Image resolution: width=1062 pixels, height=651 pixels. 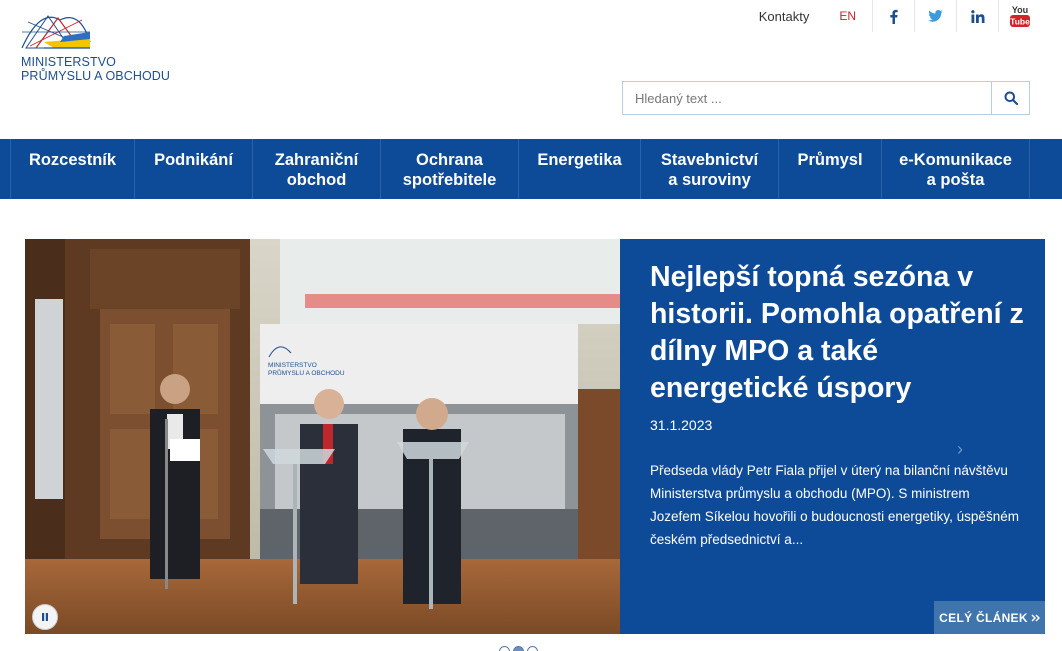 I want to click on linkedin-link, so click(x=977, y=16).